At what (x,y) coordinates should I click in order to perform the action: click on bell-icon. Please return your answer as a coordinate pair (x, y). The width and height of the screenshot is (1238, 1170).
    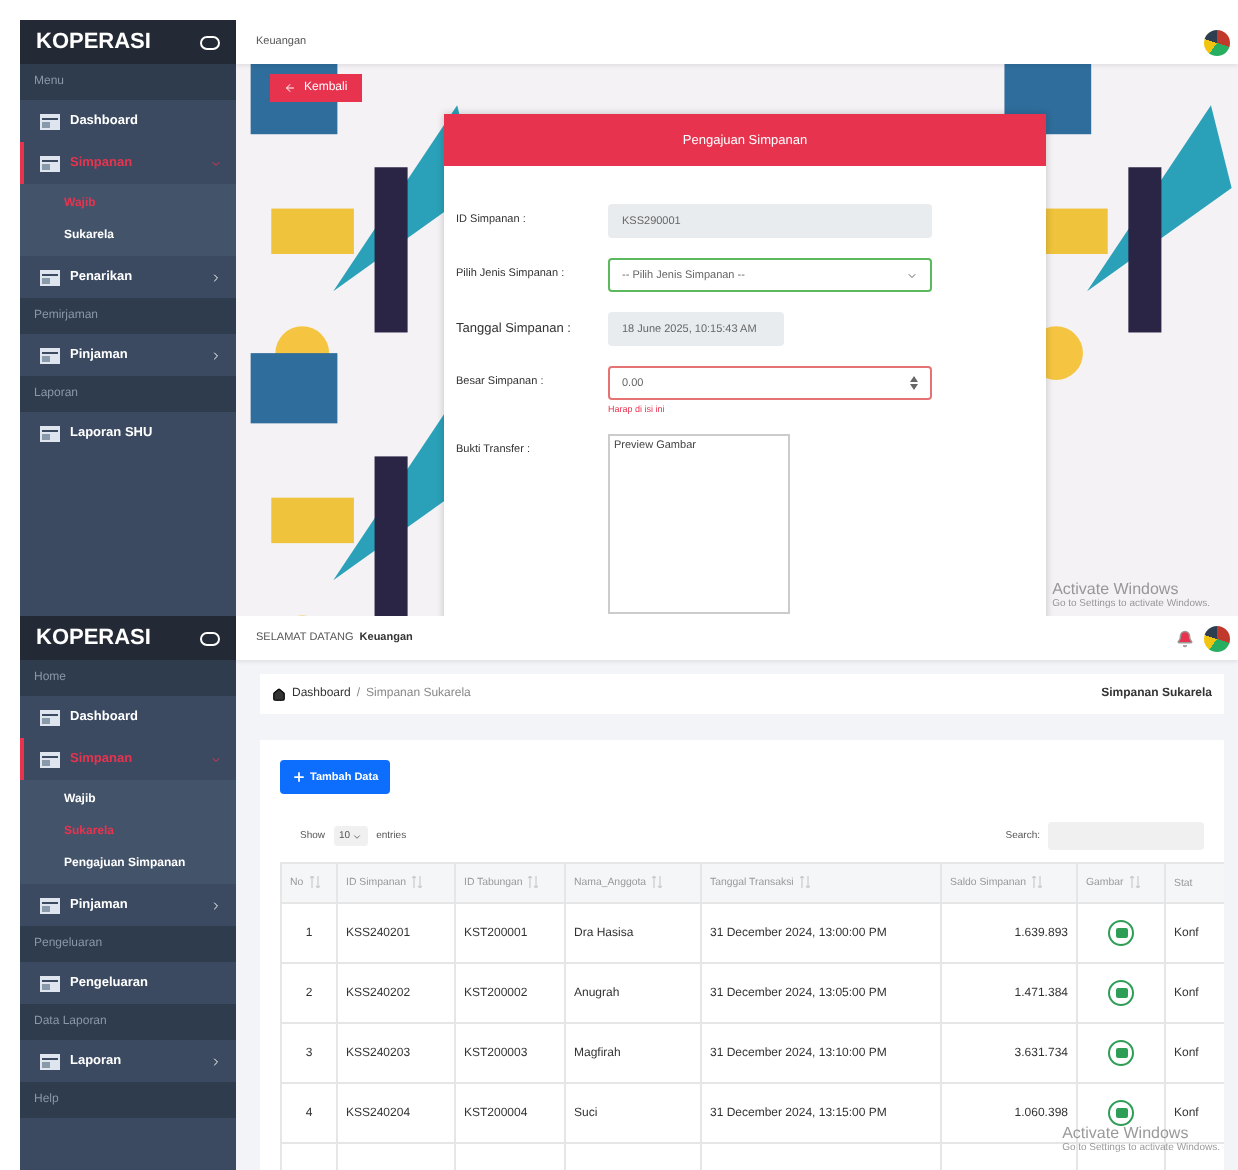
    Looking at the image, I should click on (1185, 638).